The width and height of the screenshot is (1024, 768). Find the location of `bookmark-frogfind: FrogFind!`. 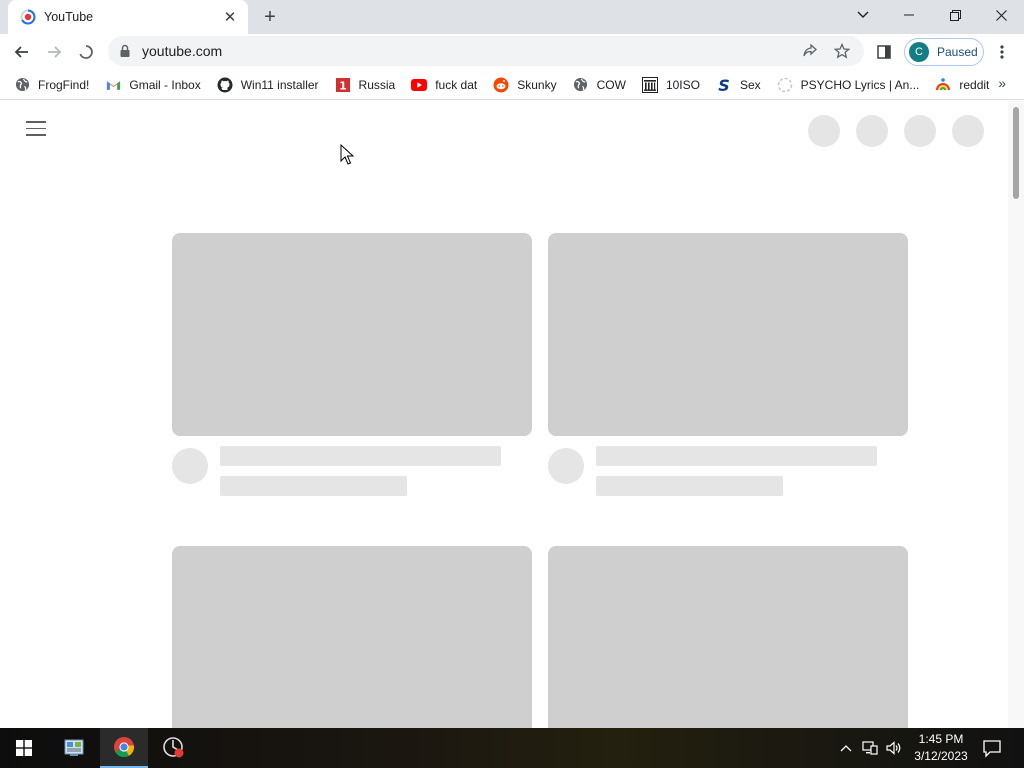

bookmark-frogfind: FrogFind! is located at coordinates (53, 85).